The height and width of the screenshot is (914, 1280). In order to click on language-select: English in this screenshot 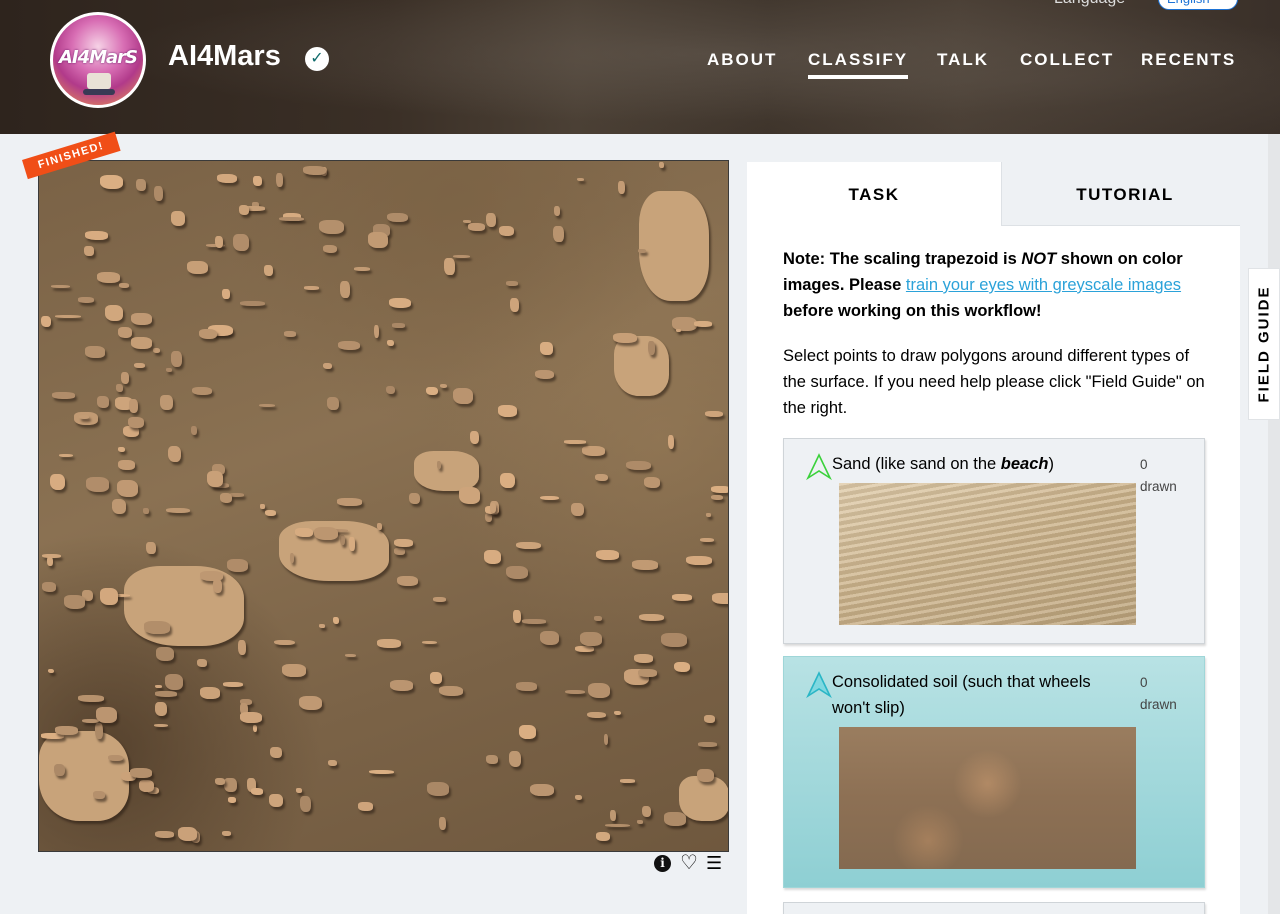, I will do `click(1198, 5)`.